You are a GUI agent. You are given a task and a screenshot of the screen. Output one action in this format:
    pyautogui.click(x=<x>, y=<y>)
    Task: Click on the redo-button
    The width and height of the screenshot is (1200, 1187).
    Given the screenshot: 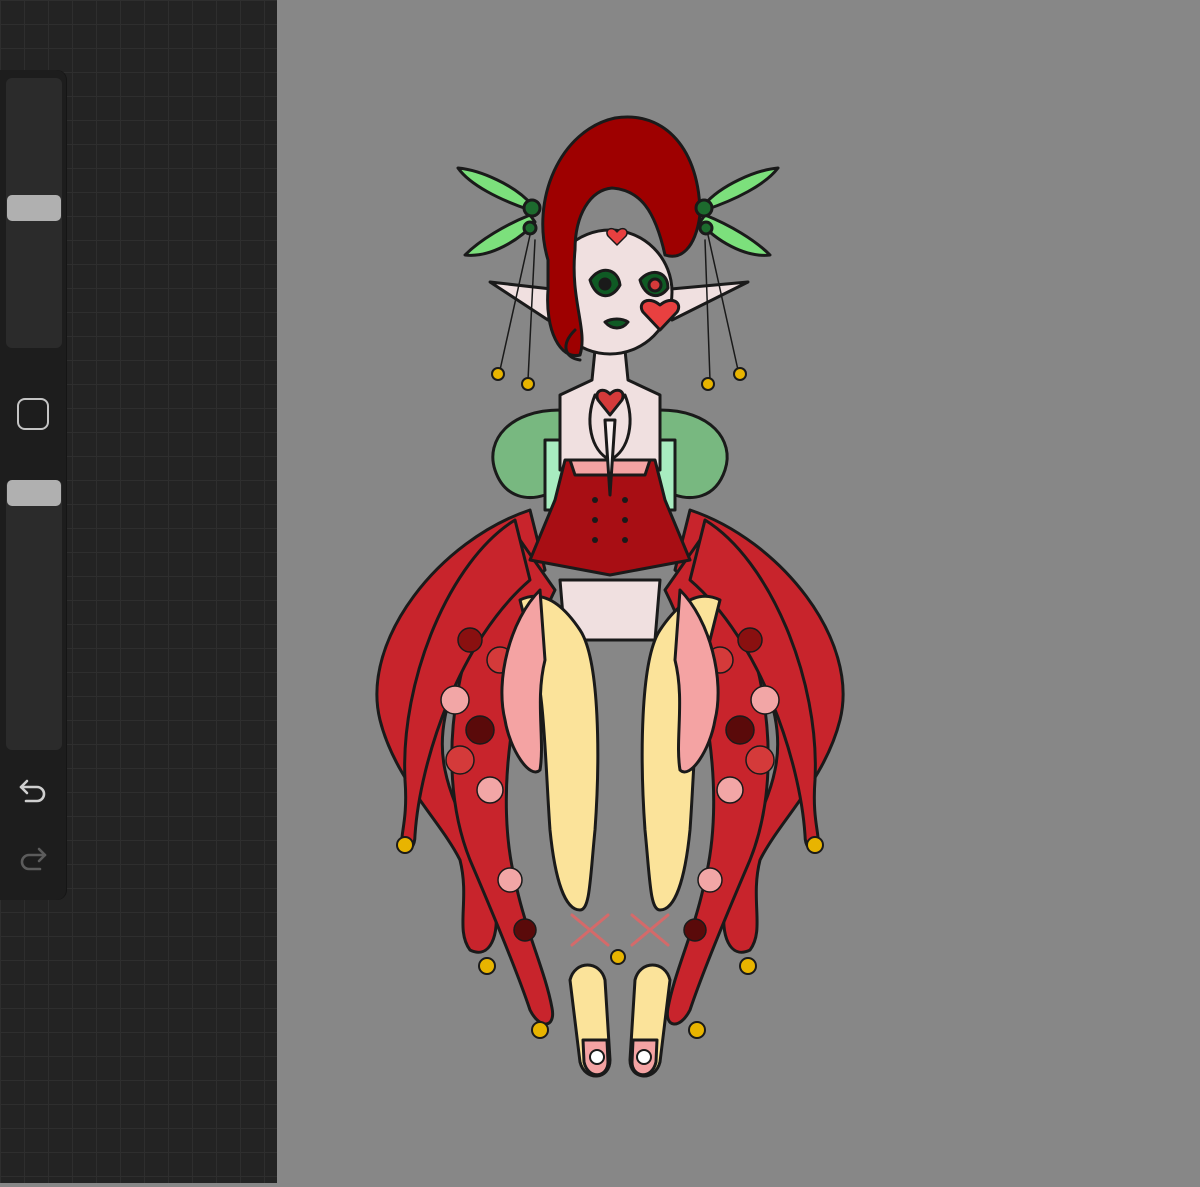 What is the action you would take?
    pyautogui.click(x=33, y=858)
    